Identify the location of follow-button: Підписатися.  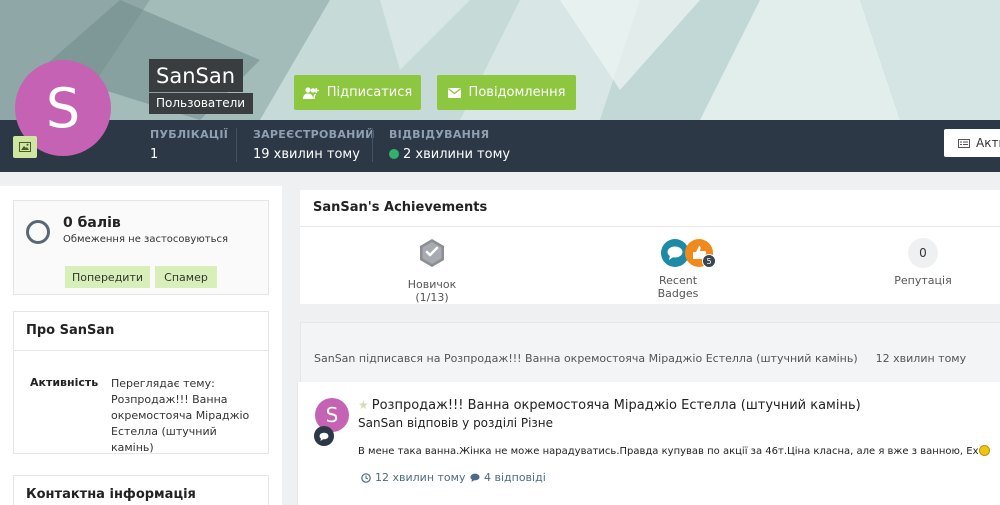
(357, 92).